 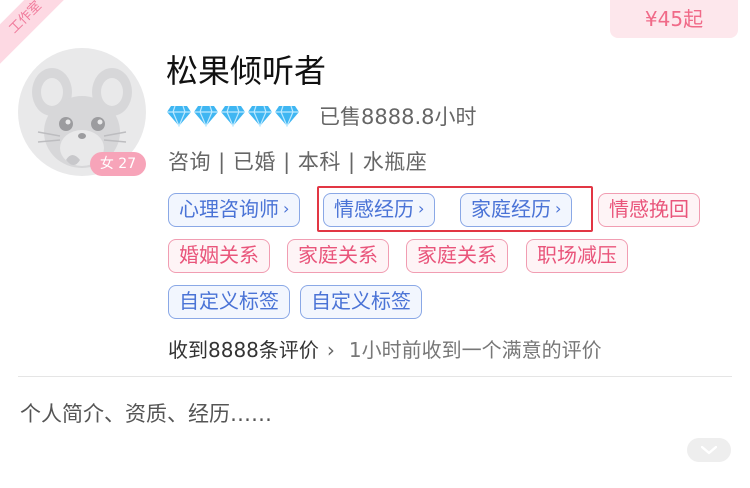 I want to click on rating-row: 已售8888.8小时, so click(x=321, y=116).